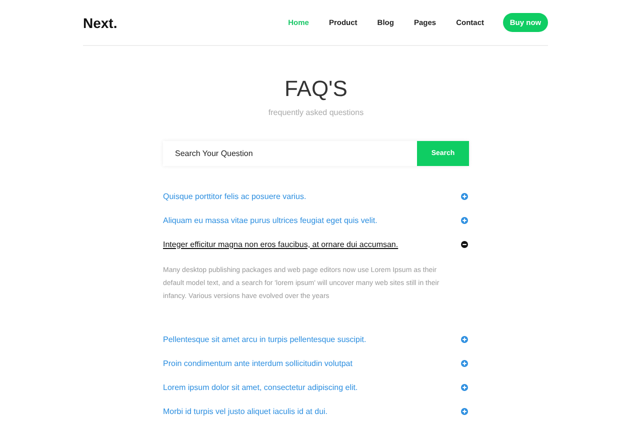  I want to click on faq-question: Quisque porttitor felis ac posuere varius., so click(234, 196).